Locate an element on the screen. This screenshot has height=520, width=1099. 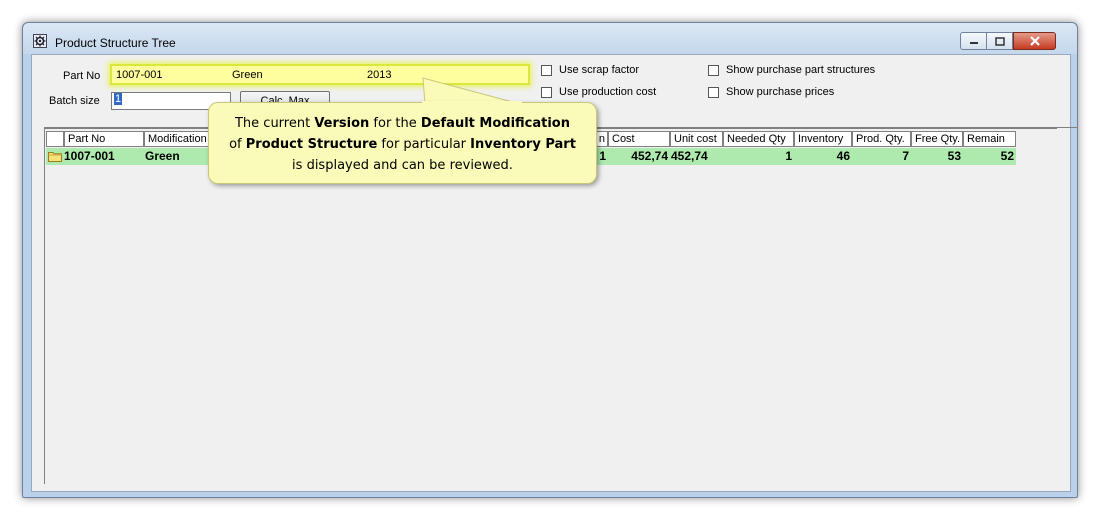
window-title: Product Structure Tree is located at coordinates (115, 43).